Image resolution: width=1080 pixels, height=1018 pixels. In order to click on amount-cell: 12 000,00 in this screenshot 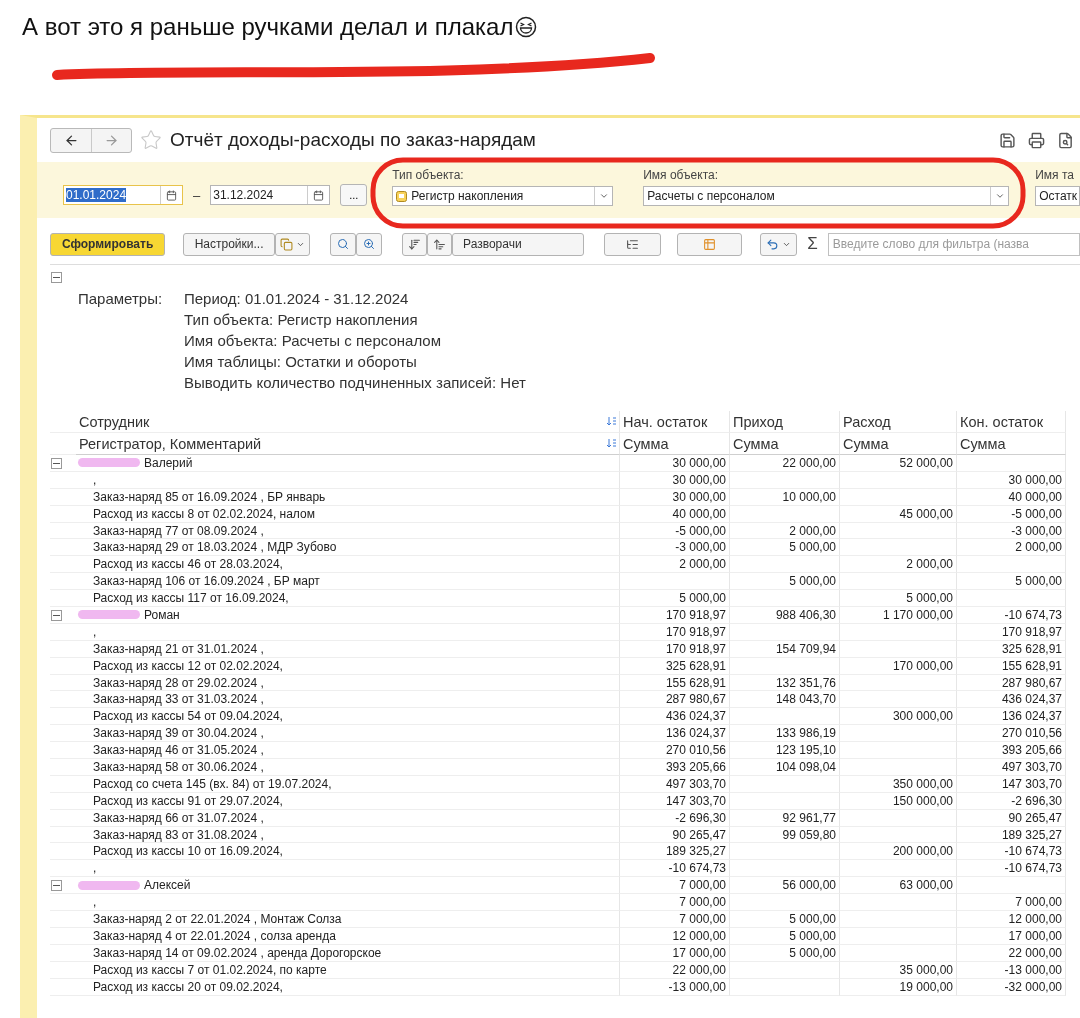, I will do `click(1011, 919)`.